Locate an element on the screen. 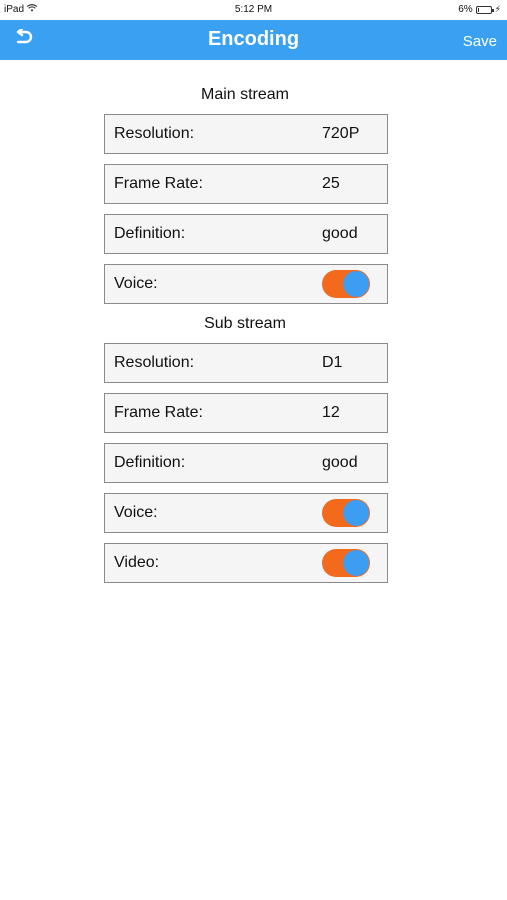 This screenshot has height=900, width=507. page-title: Encoding is located at coordinates (253, 39).